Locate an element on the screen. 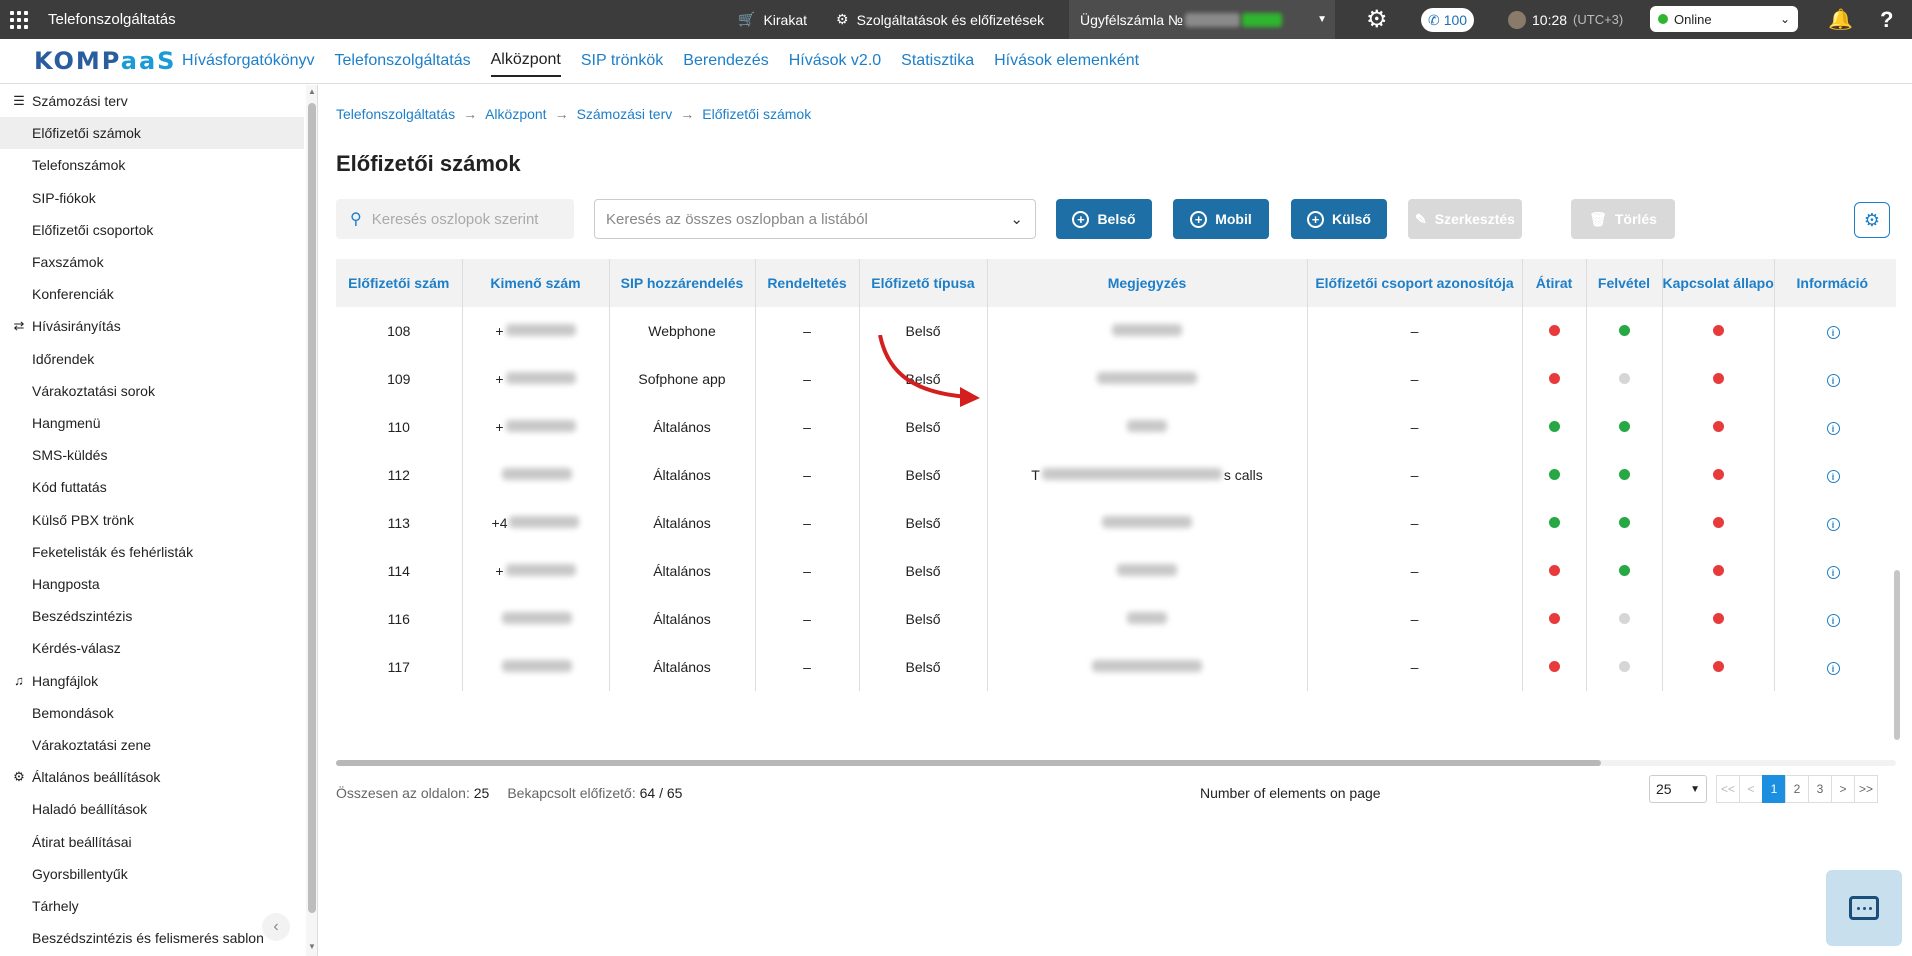 This screenshot has height=956, width=1912. sidebar-item: SMS-küldés is located at coordinates (152, 455).